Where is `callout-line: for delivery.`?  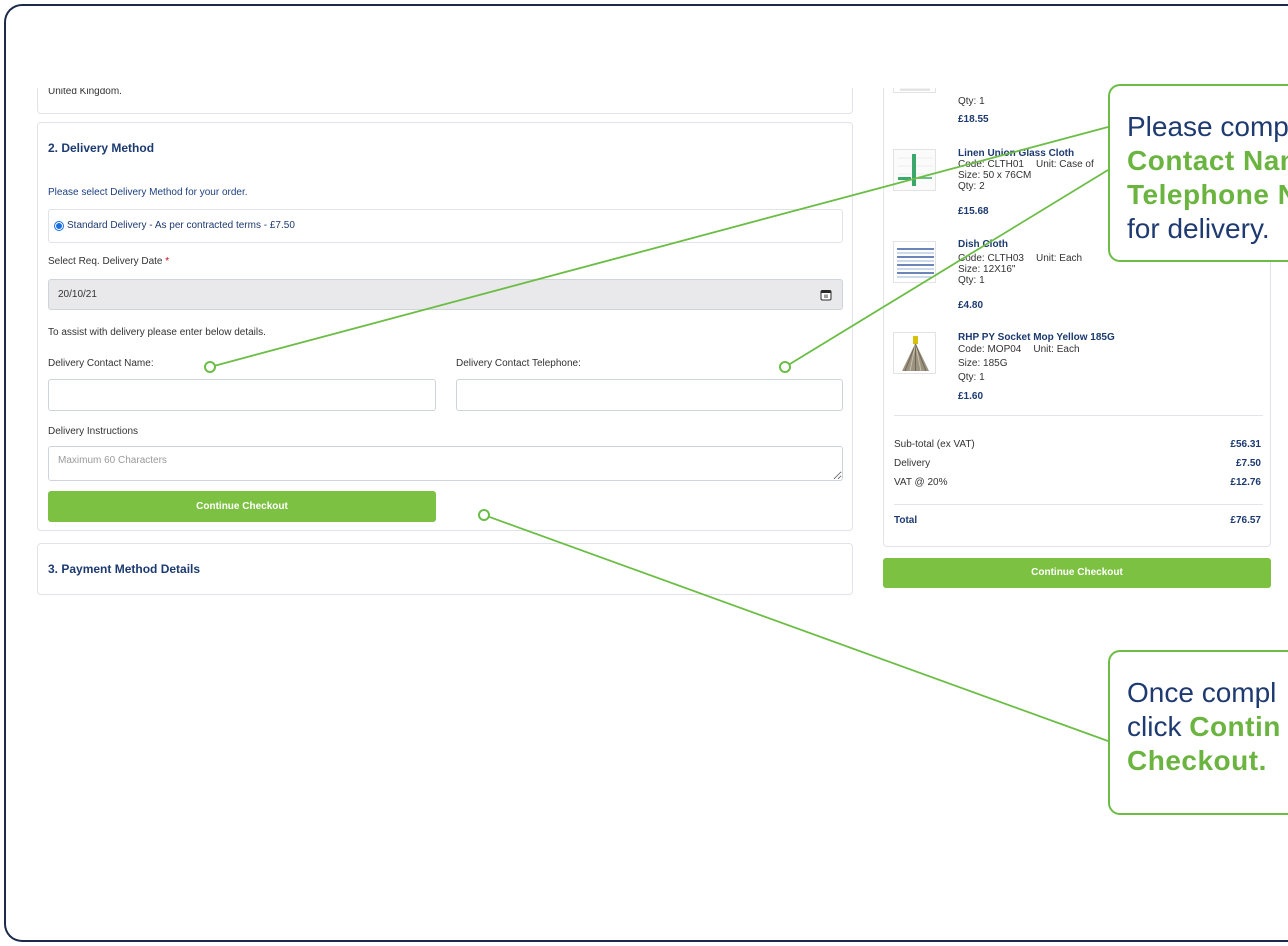
callout-line: for delivery. is located at coordinates (1207, 229).